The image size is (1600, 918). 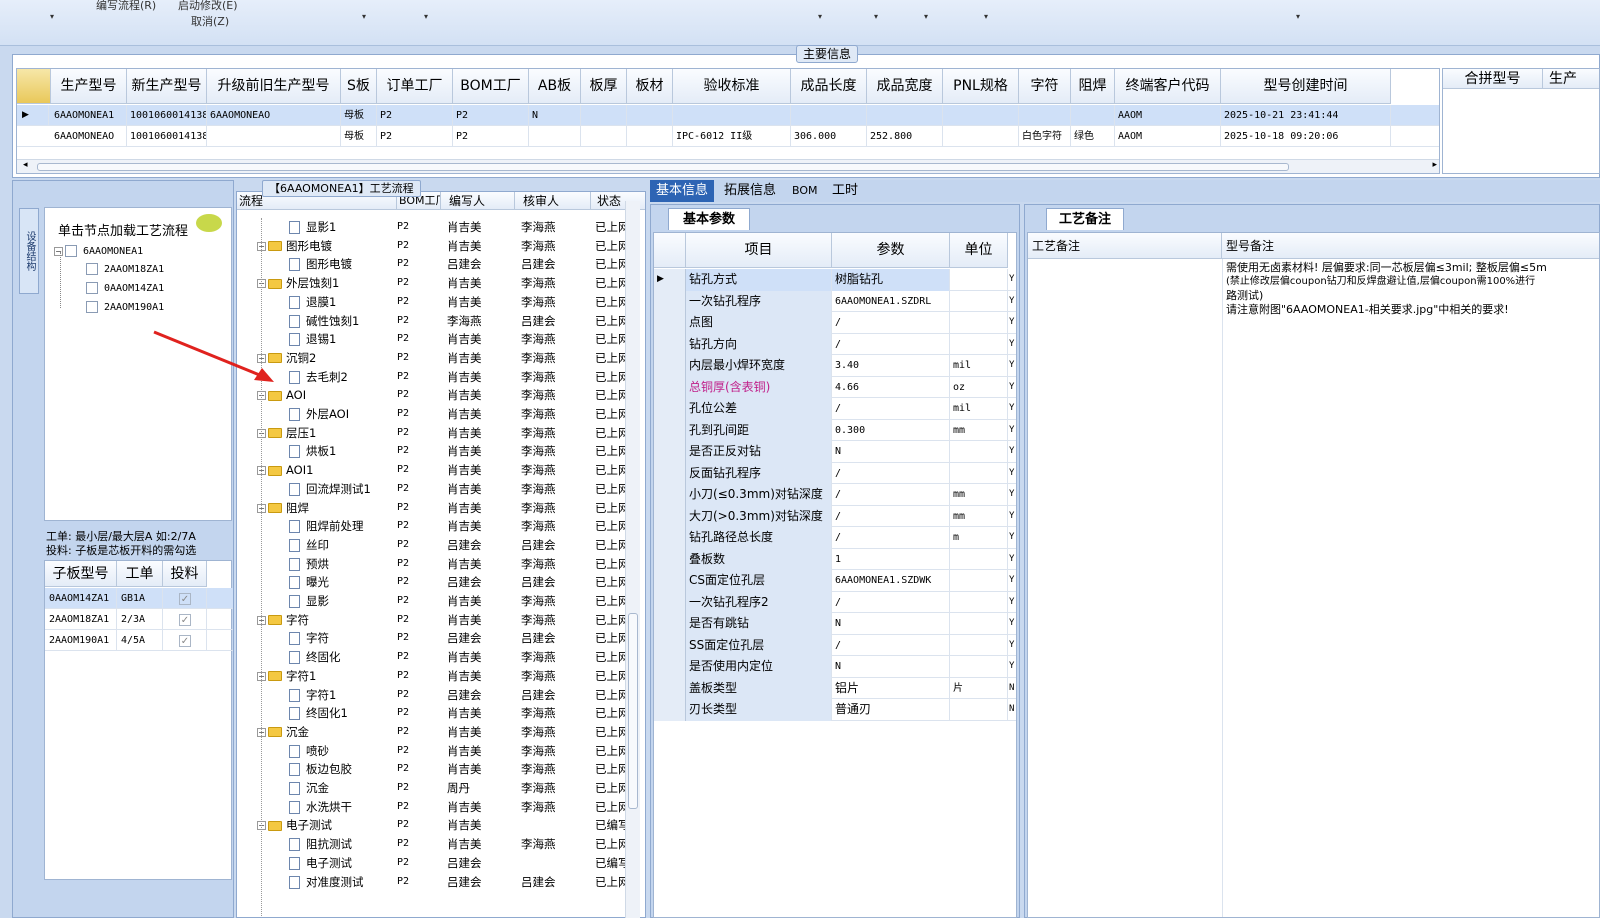 What do you see at coordinates (829, 86) in the screenshot?
I see `column-header: 成品长度` at bounding box center [829, 86].